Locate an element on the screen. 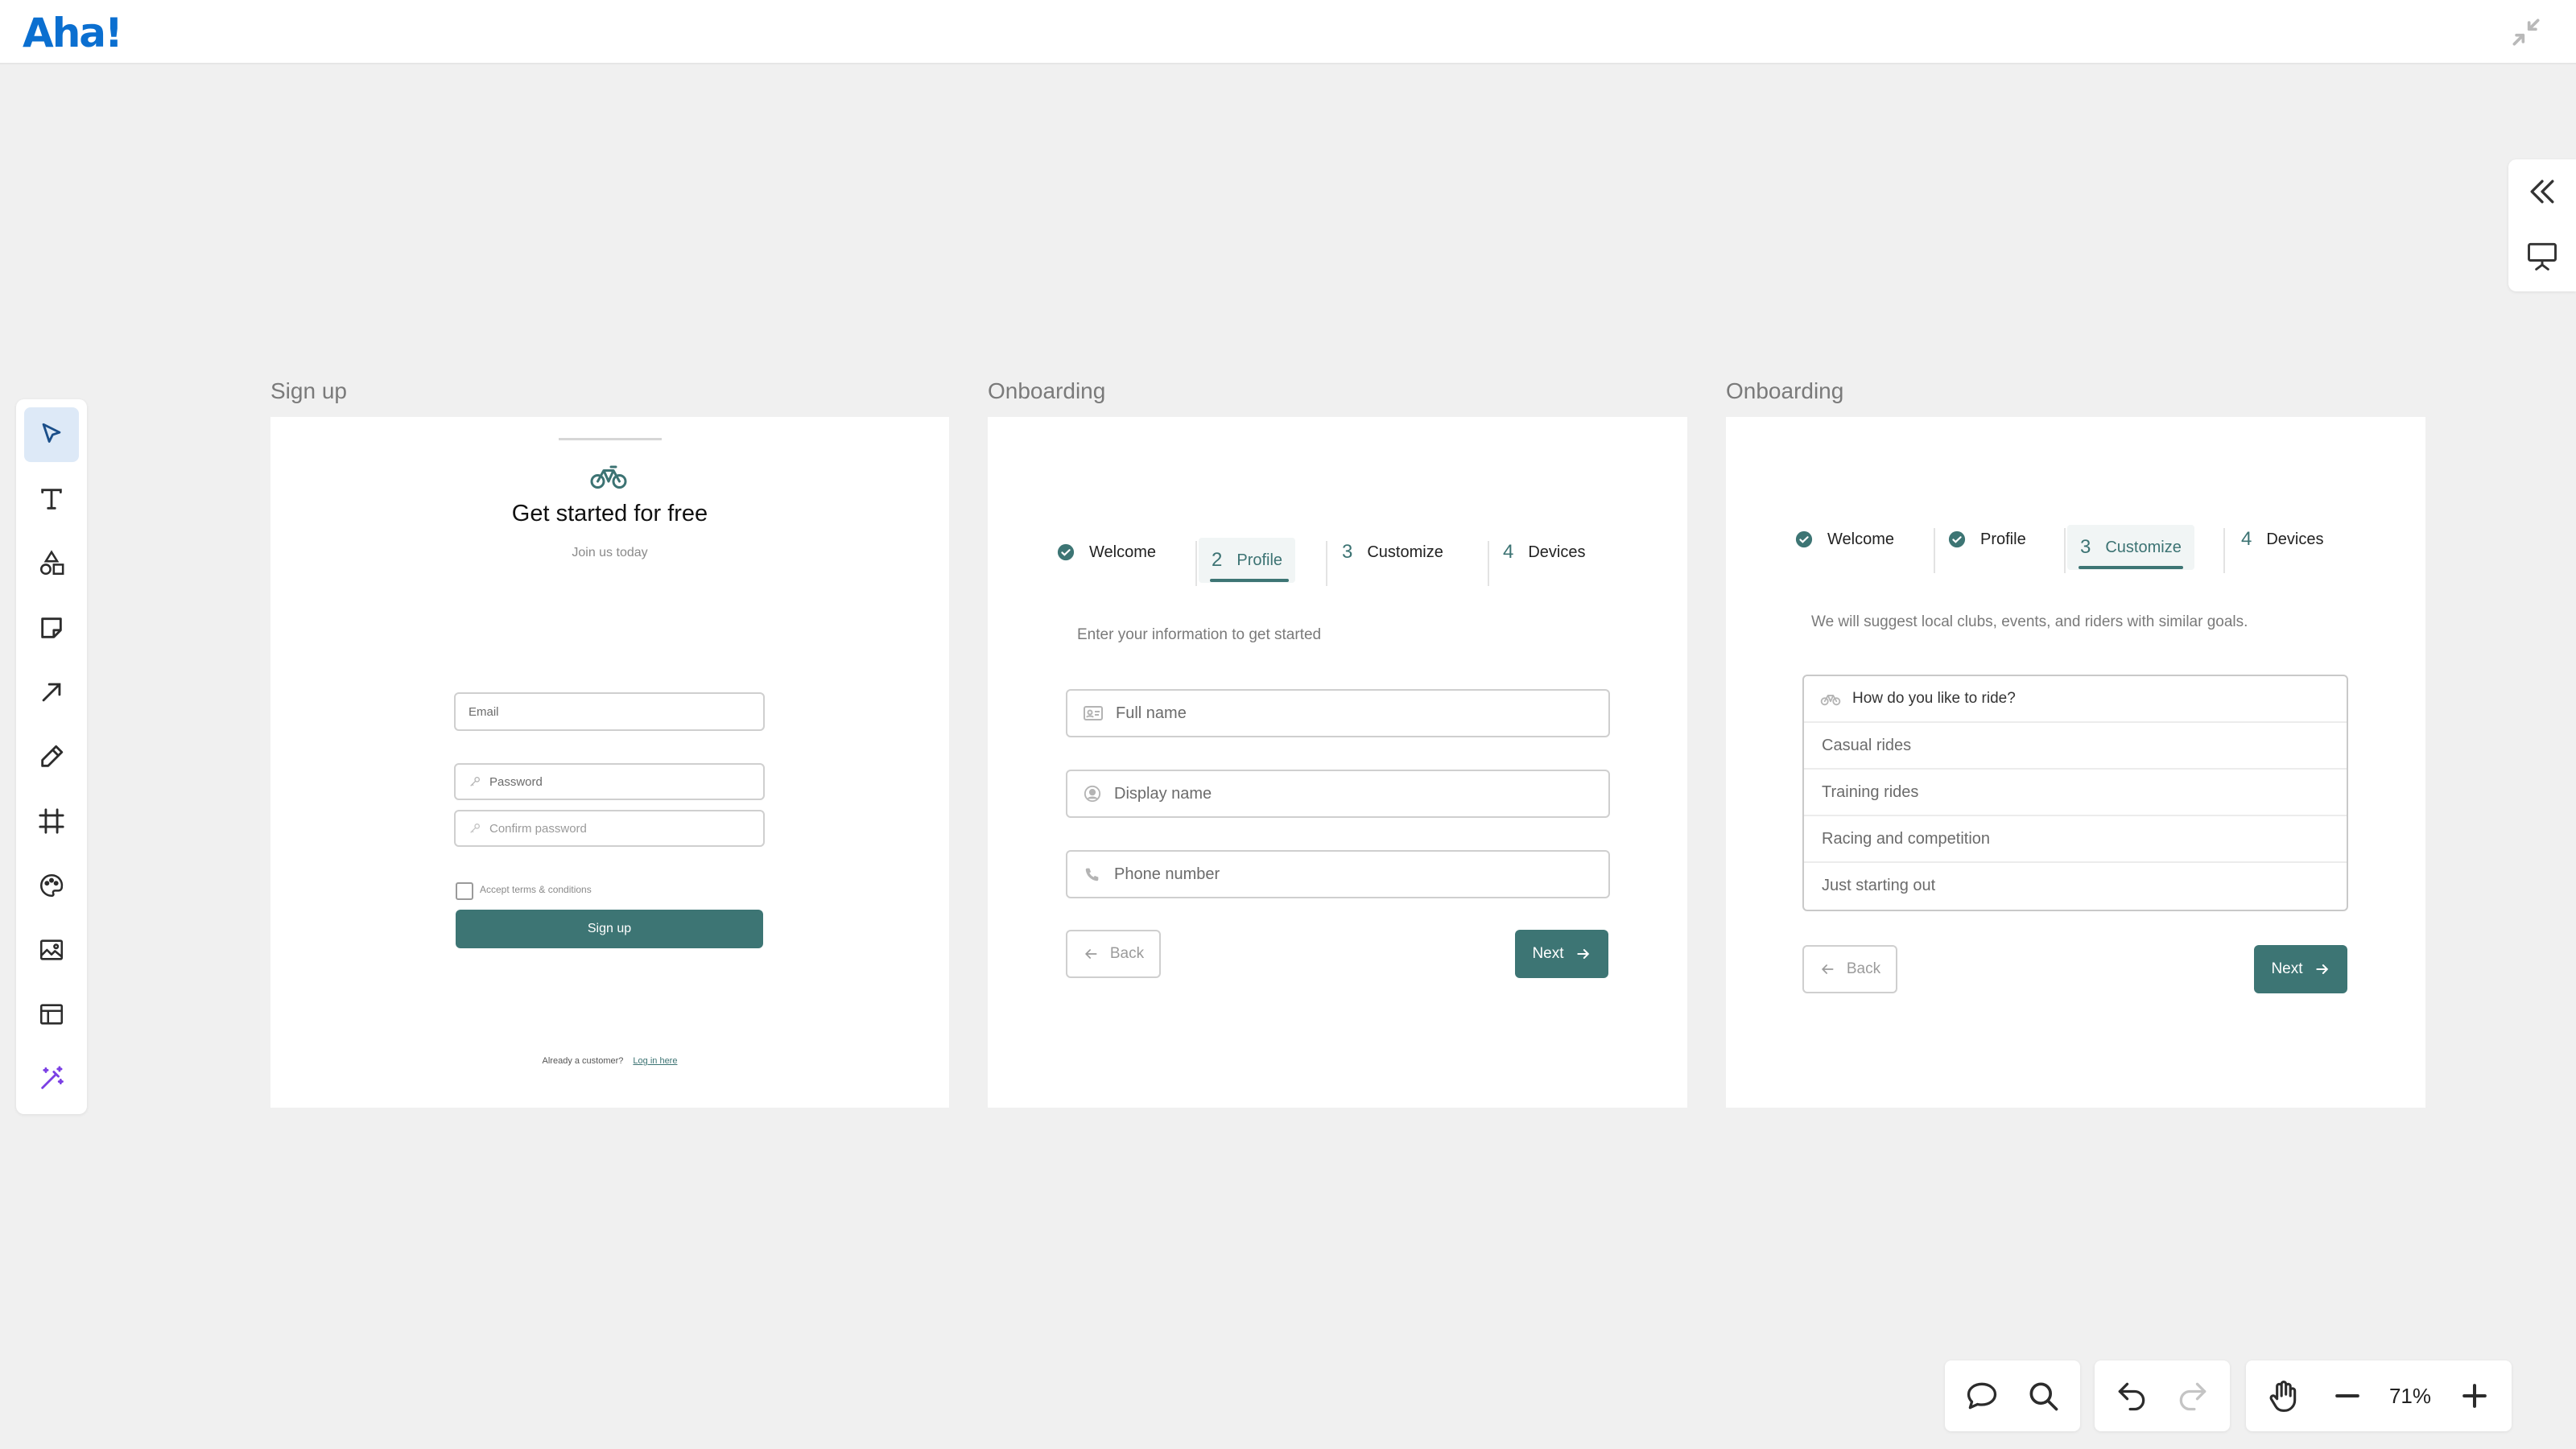  phone-icon is located at coordinates (1092, 874).